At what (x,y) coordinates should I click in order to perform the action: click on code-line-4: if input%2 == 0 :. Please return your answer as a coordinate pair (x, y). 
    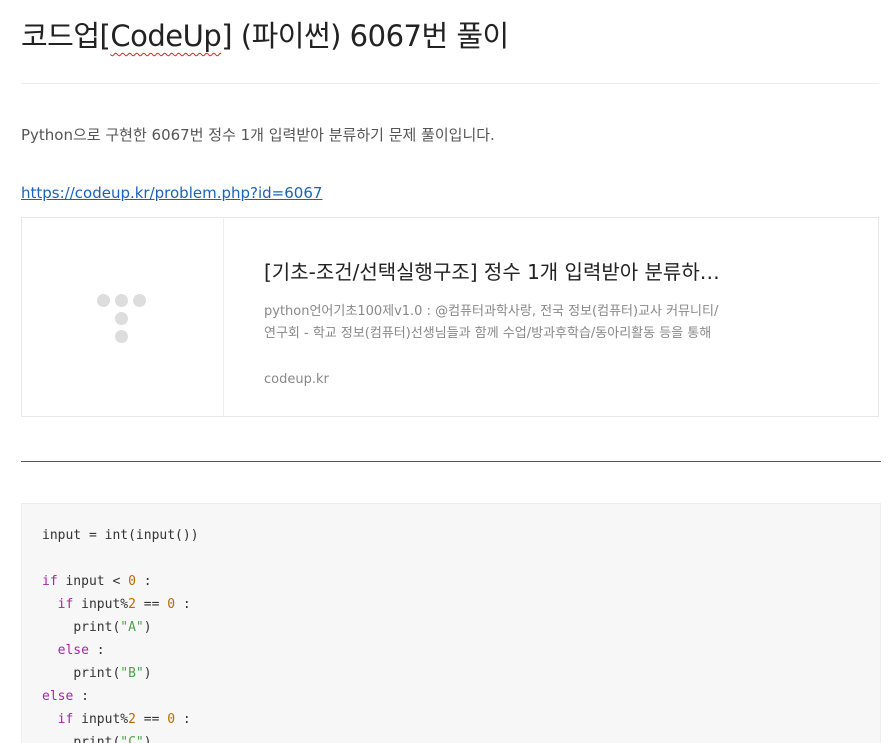
    Looking at the image, I should click on (124, 604).